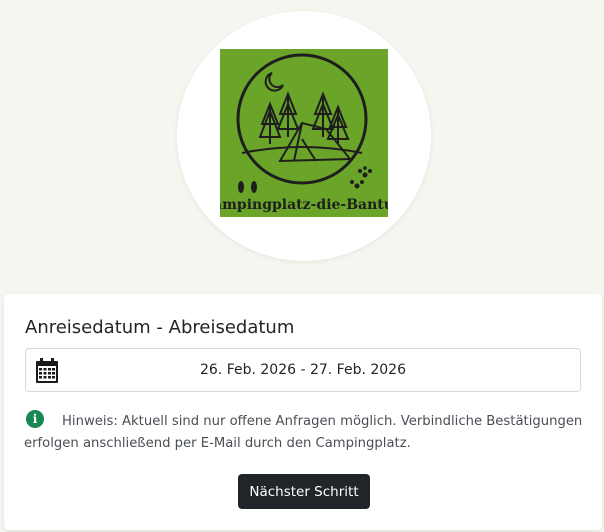 Image resolution: width=604 pixels, height=532 pixels. What do you see at coordinates (304, 133) in the screenshot?
I see `campground-logo: Campingplatz-die-Bantu's` at bounding box center [304, 133].